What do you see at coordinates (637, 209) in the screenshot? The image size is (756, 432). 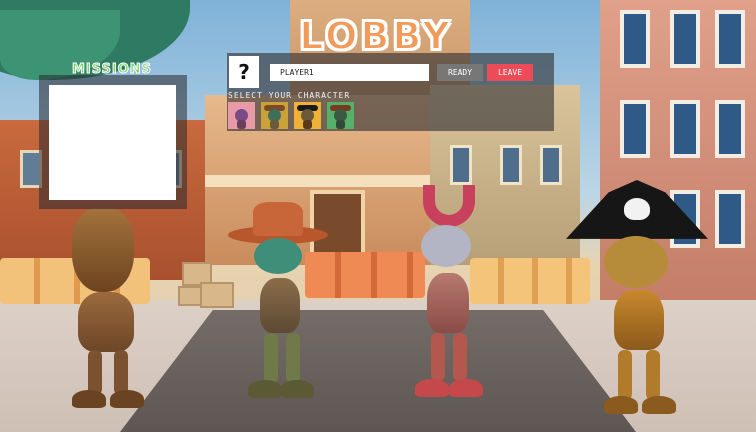 I see `skull-crossbones-icon` at bounding box center [637, 209].